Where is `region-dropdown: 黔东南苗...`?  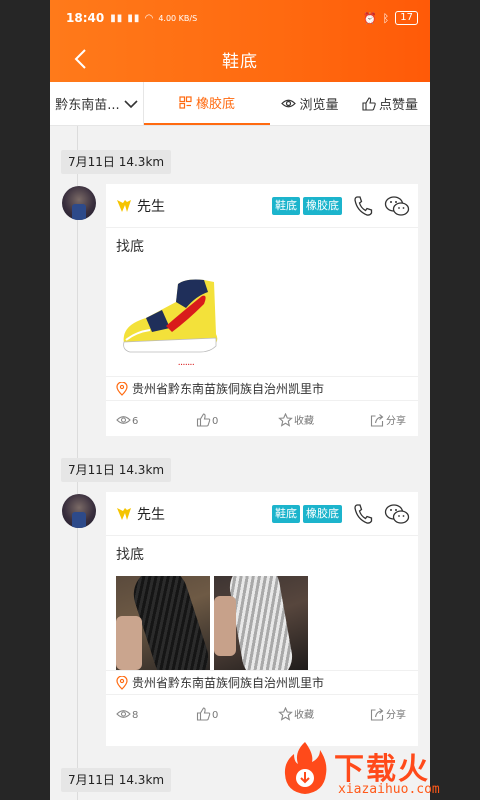 region-dropdown: 黔东南苗... is located at coordinates (97, 103).